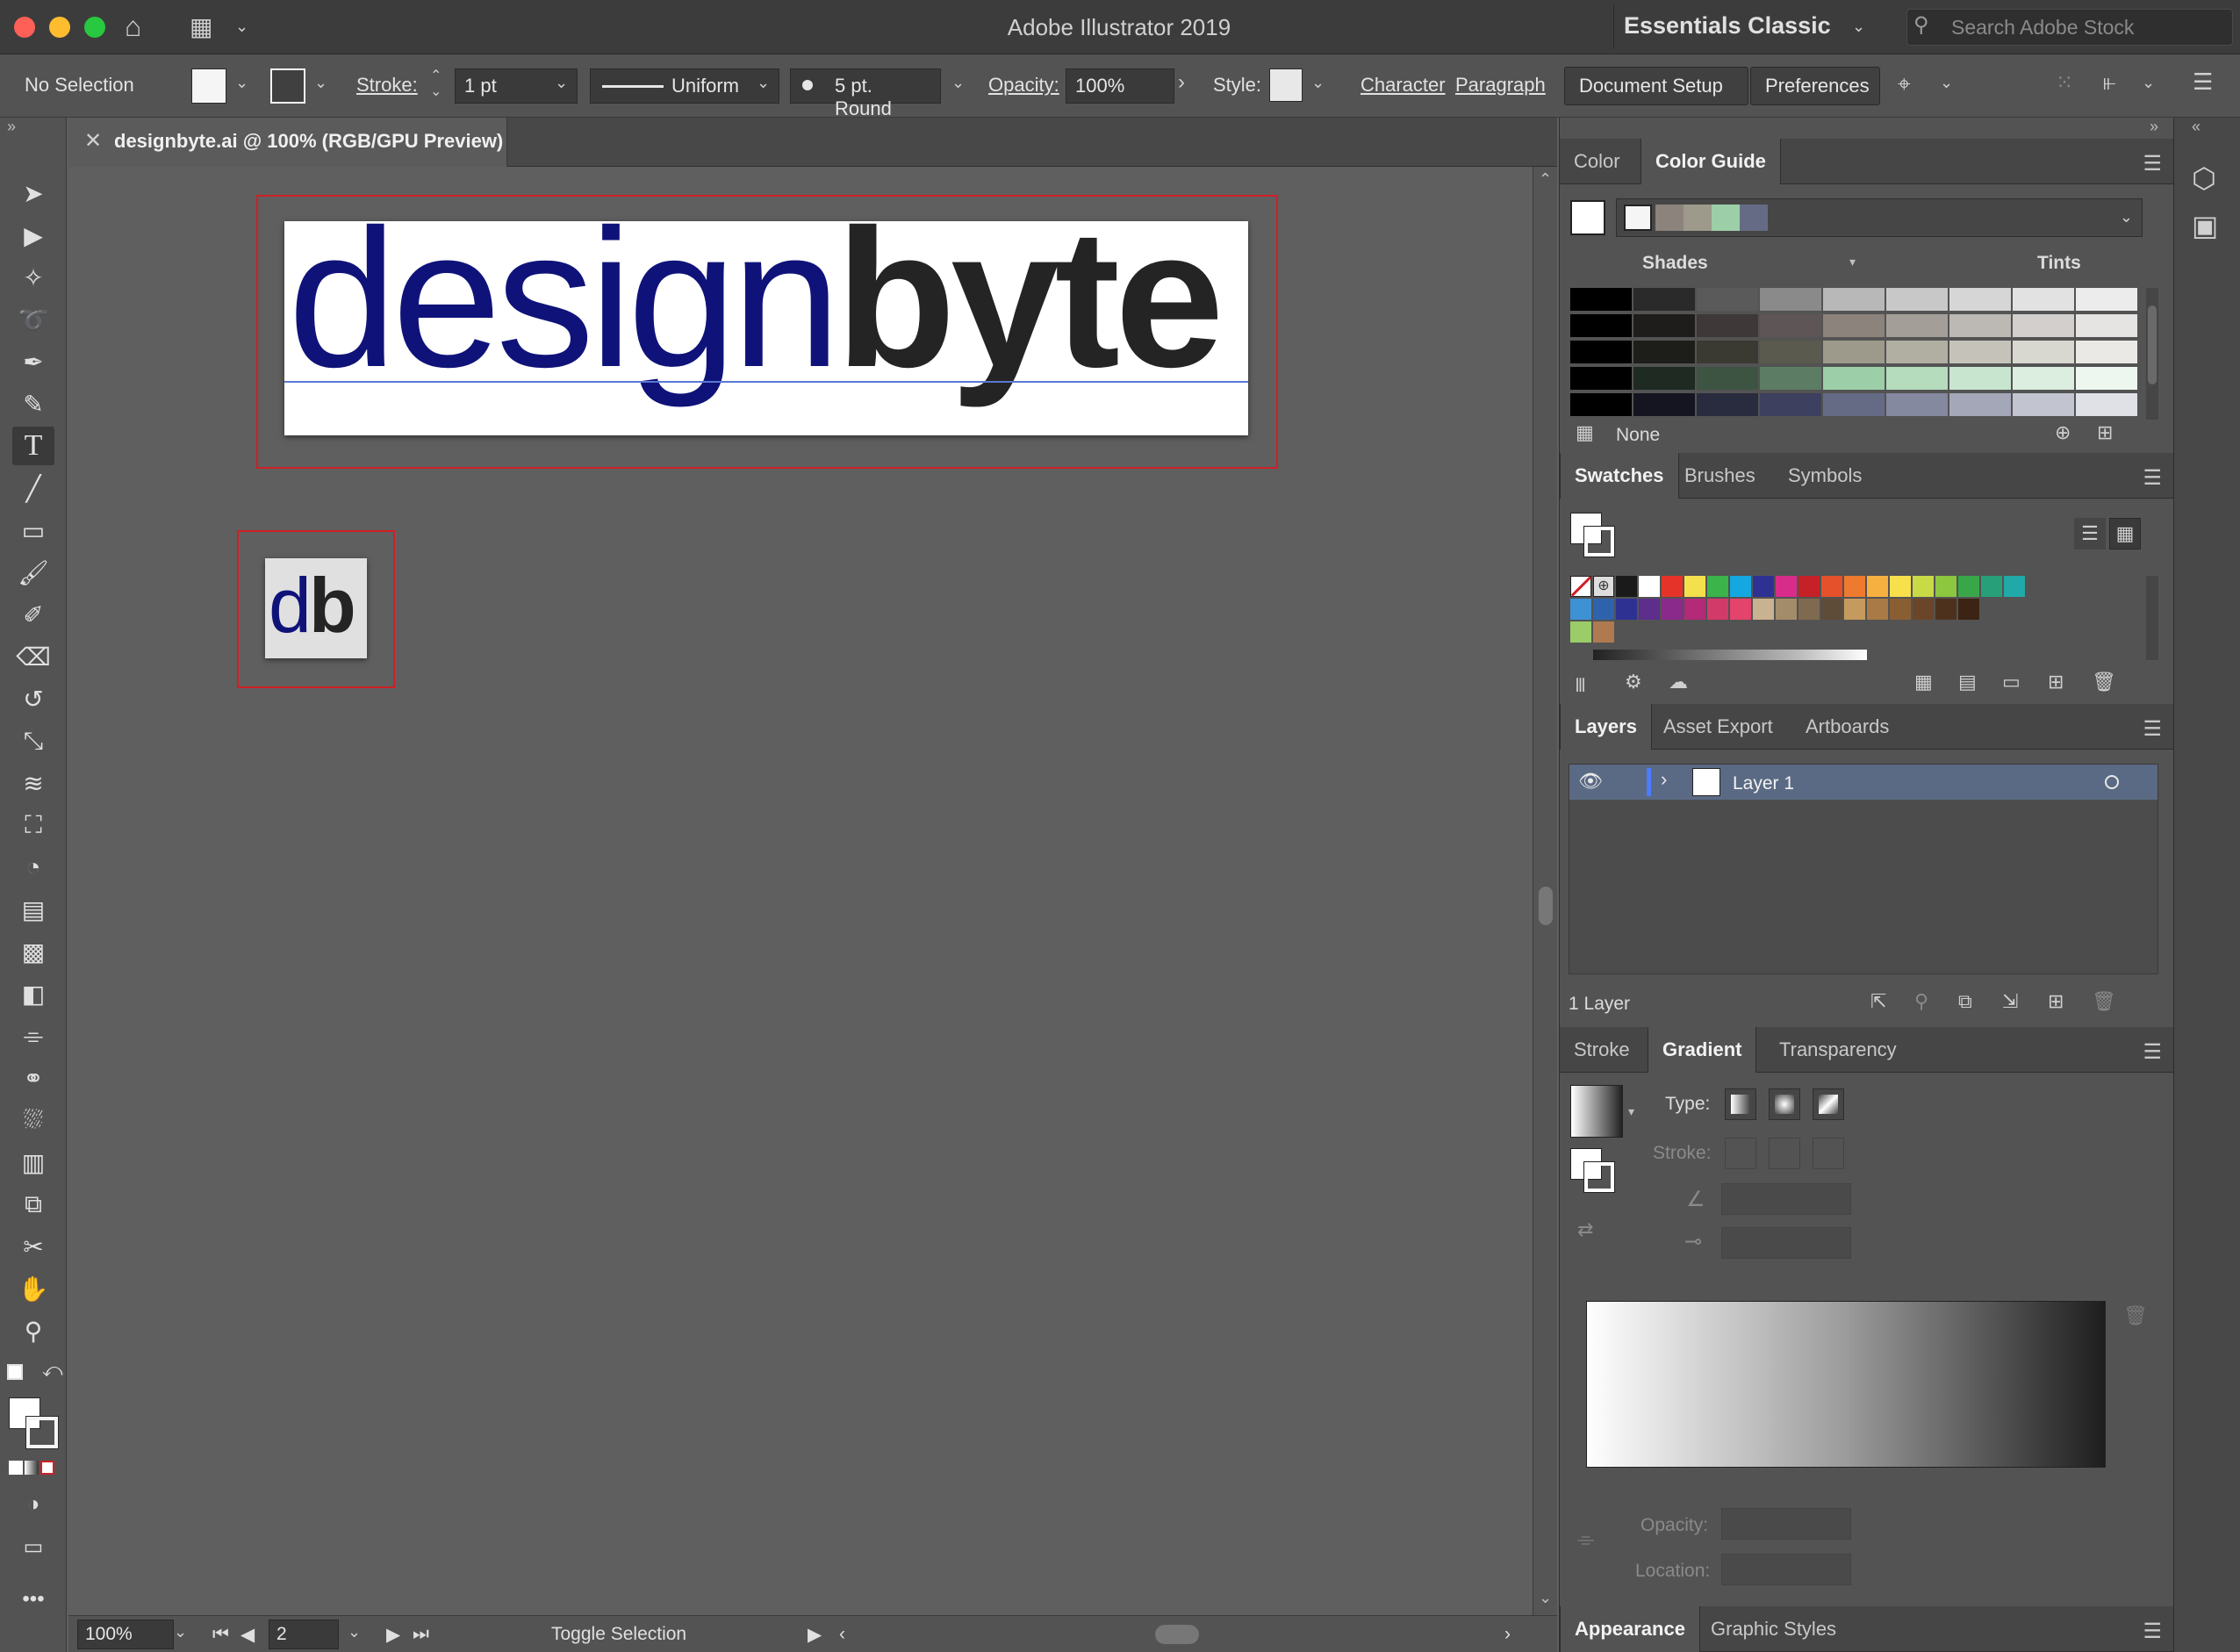 The height and width of the screenshot is (1652, 2240). Describe the element at coordinates (312, 606) in the screenshot. I see `icon-text: db` at that location.